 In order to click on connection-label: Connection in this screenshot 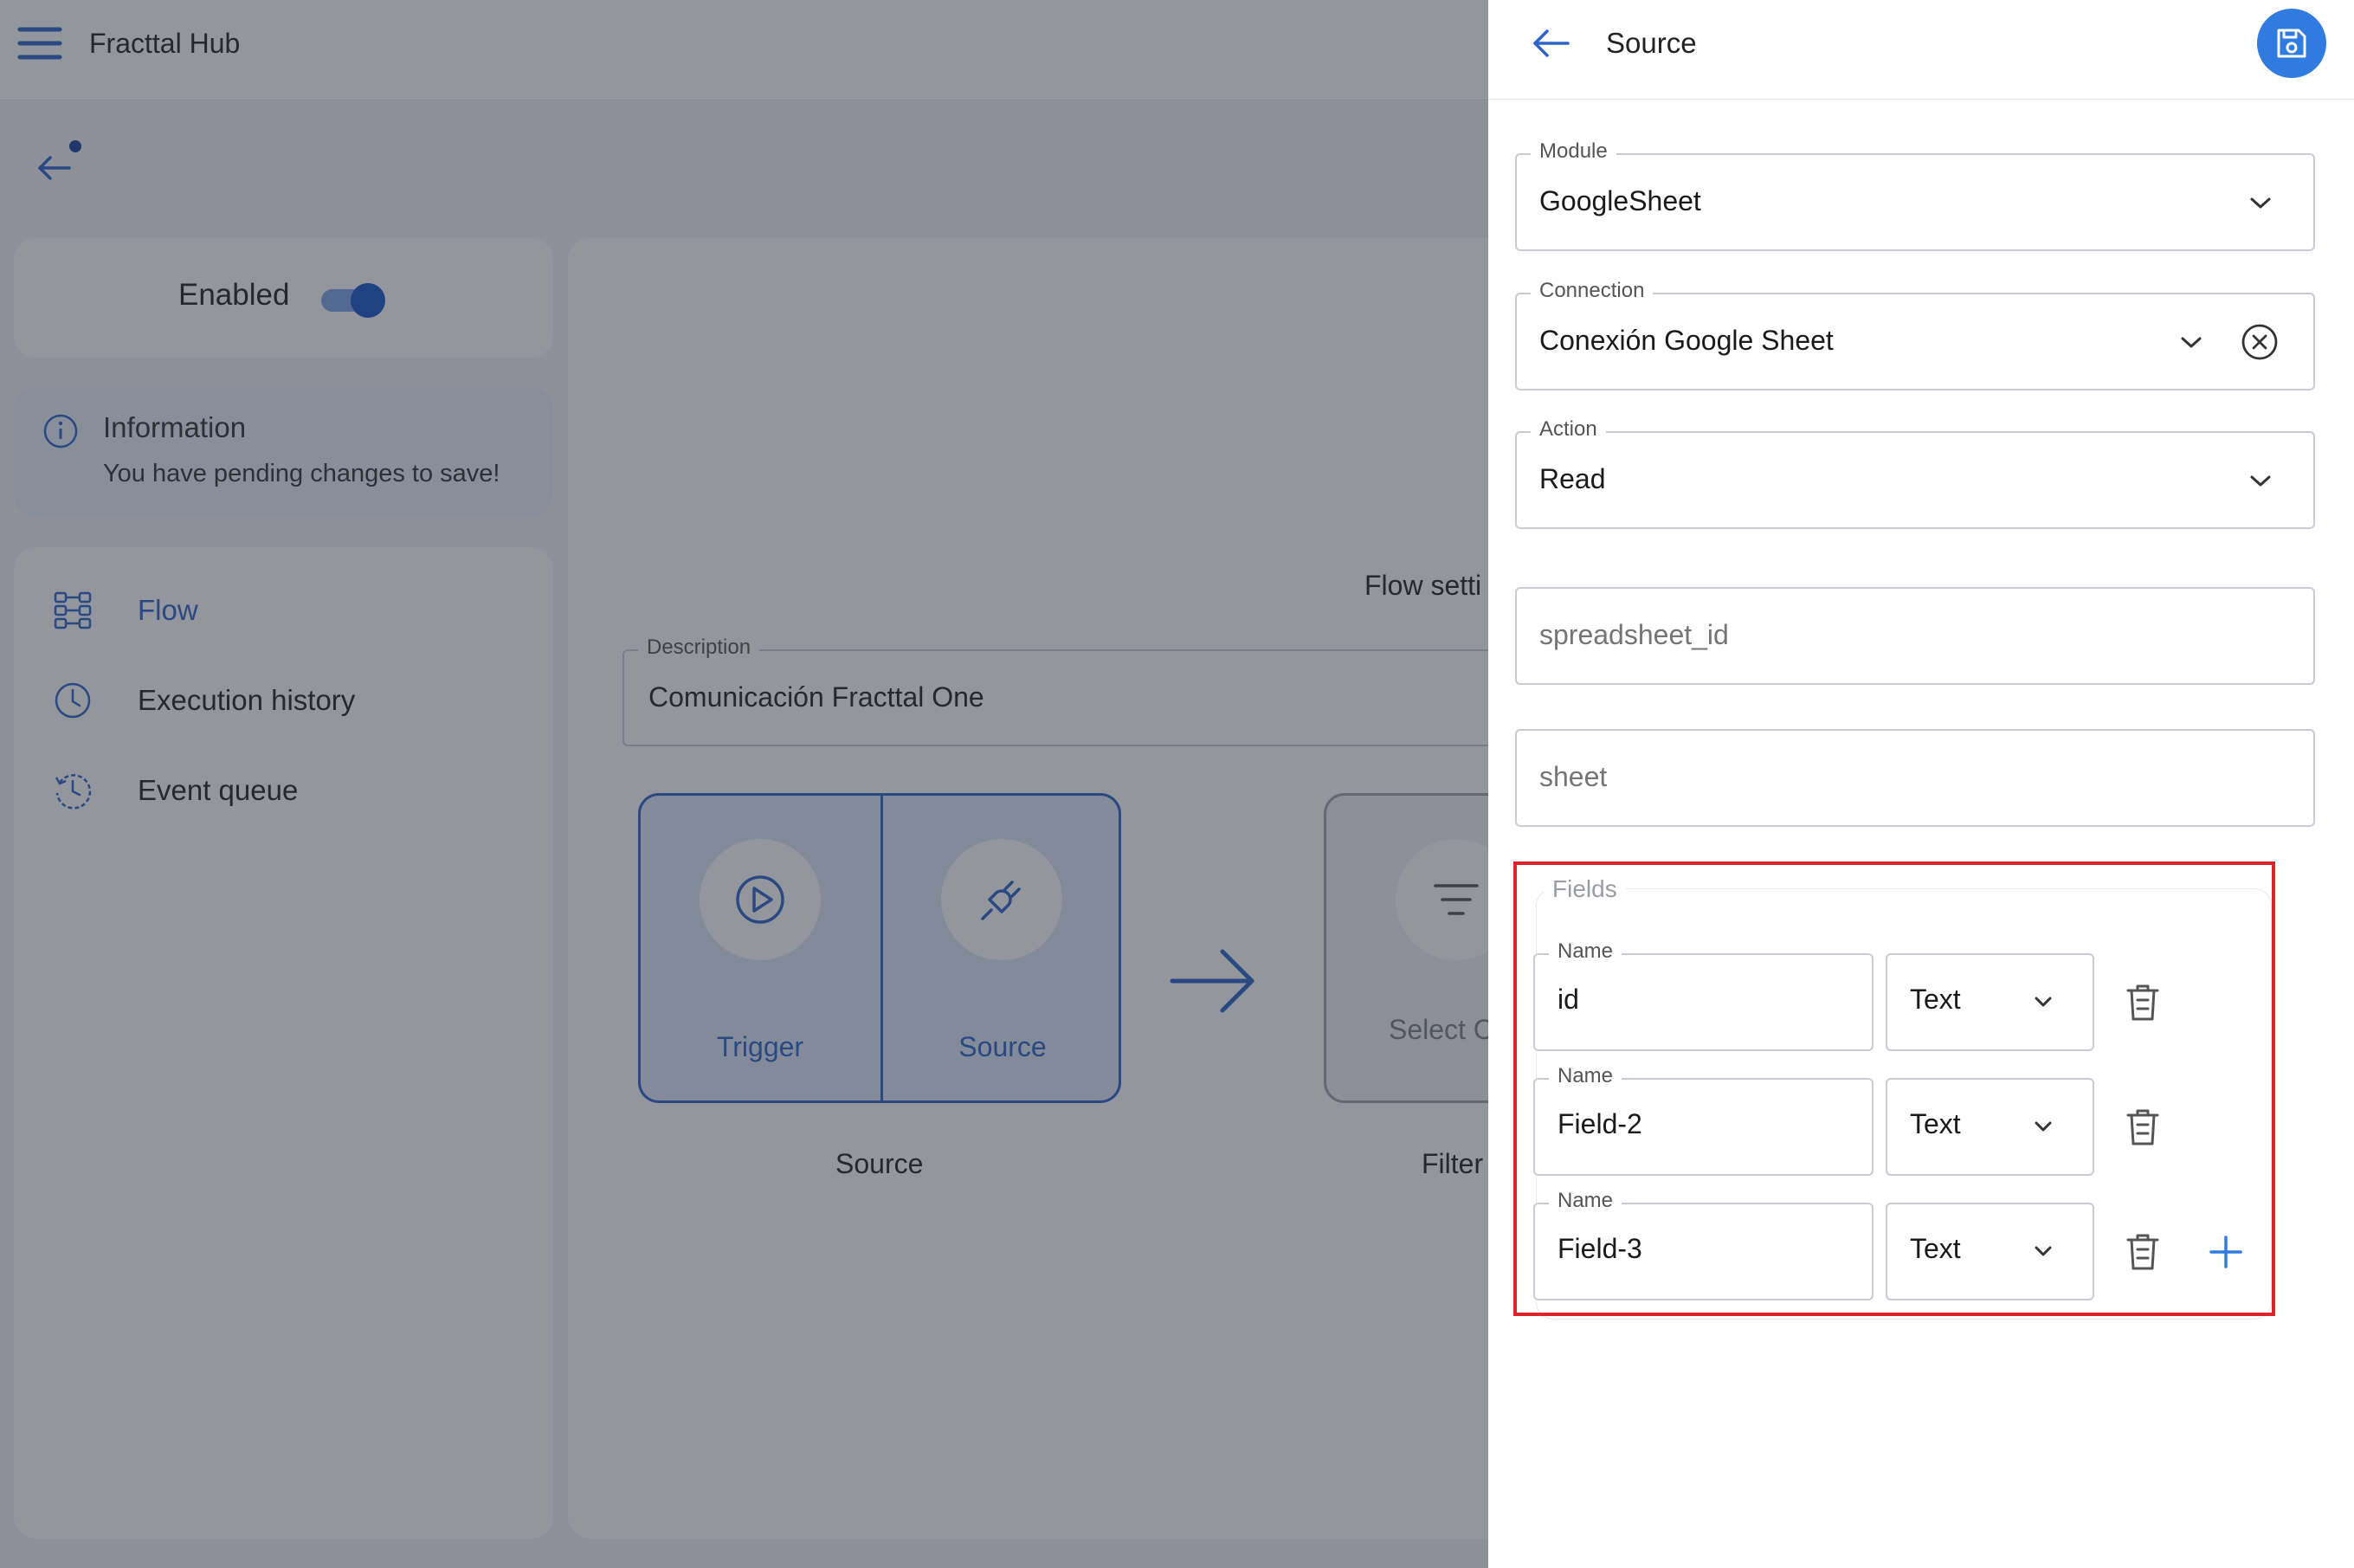, I will do `click(1593, 291)`.